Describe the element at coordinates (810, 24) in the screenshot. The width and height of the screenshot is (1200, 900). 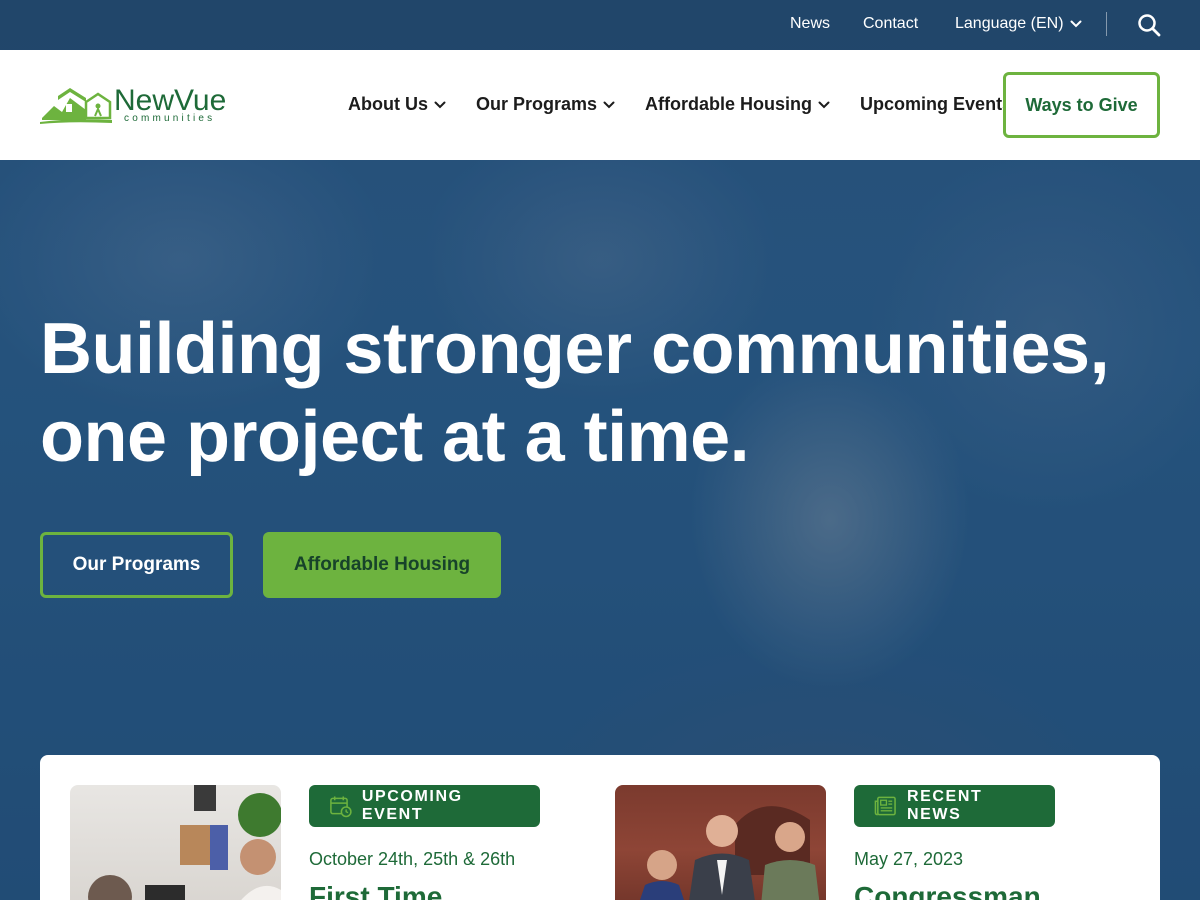
I see `utility-news-link: News` at that location.